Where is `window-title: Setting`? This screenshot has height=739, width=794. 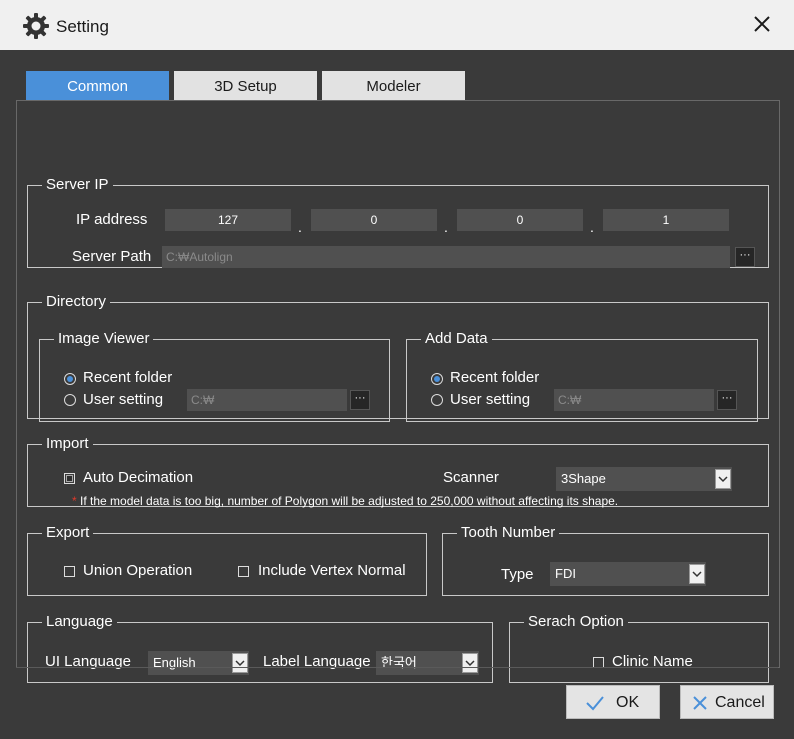 window-title: Setting is located at coordinates (82, 26).